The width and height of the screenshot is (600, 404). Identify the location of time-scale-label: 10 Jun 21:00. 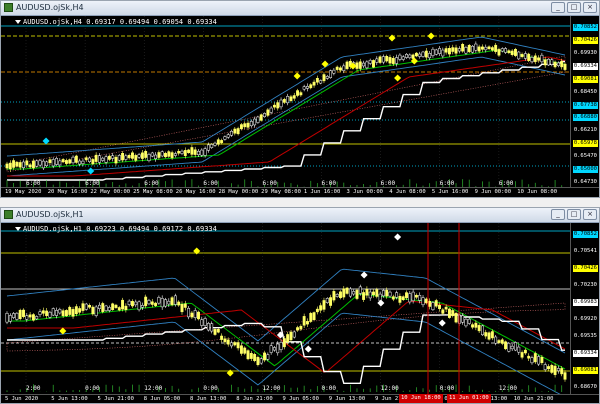
(533, 399).